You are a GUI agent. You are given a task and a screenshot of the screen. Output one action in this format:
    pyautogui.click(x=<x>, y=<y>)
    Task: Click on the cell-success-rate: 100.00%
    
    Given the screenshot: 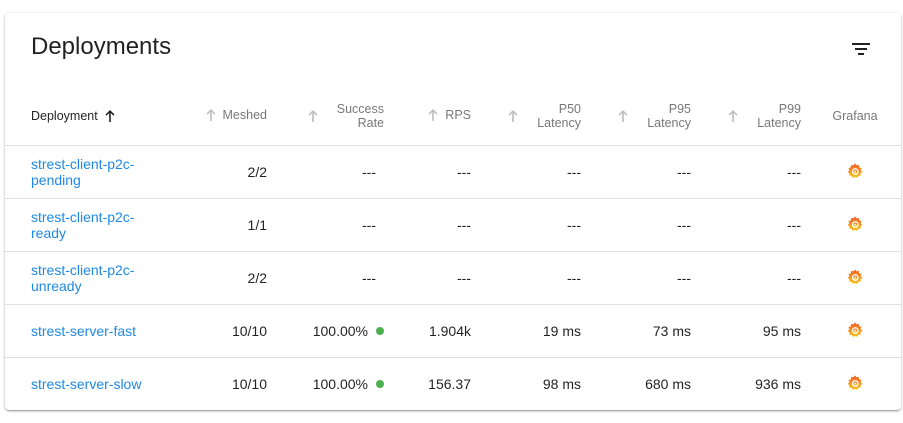 What is the action you would take?
    pyautogui.click(x=333, y=384)
    